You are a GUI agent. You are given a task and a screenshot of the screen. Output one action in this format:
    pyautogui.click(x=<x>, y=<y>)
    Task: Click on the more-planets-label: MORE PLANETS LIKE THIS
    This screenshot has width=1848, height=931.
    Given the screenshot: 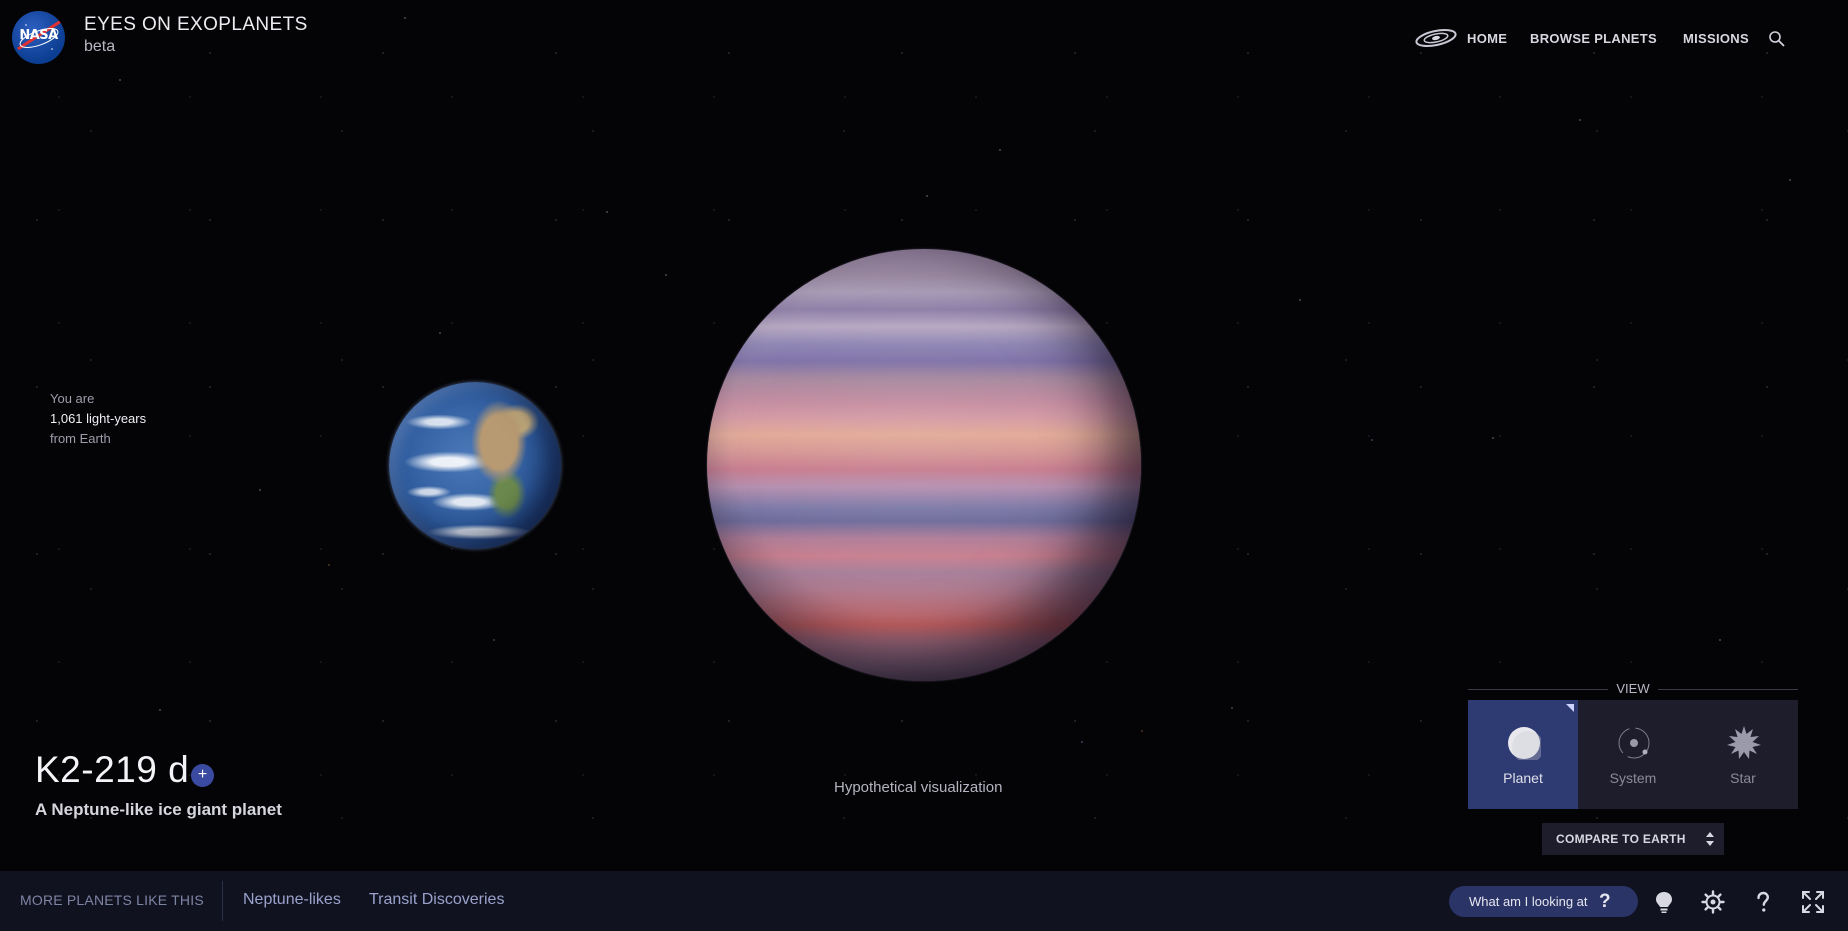 What is the action you would take?
    pyautogui.click(x=112, y=900)
    